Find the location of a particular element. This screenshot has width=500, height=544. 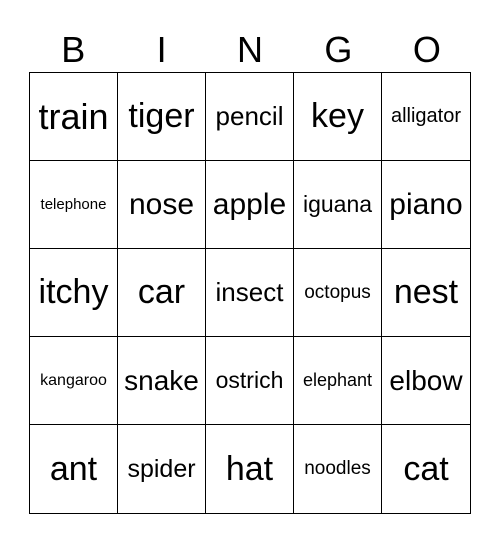

header-letter-b: B is located at coordinates (73, 49).